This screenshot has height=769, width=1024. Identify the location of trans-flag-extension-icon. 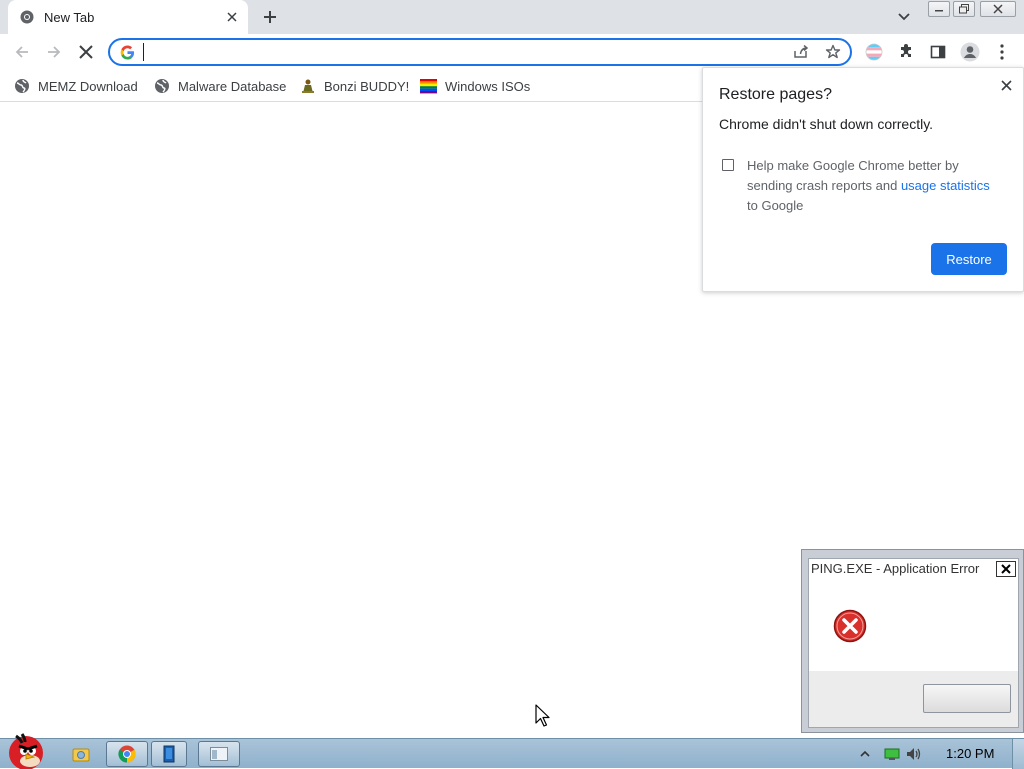
(874, 52).